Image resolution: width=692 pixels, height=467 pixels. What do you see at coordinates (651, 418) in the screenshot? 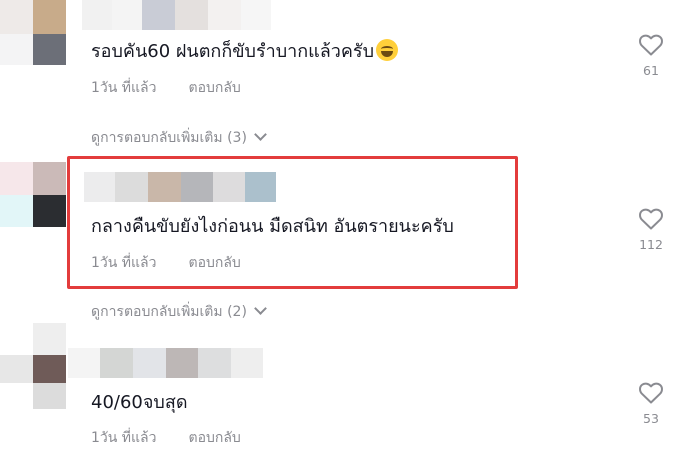
I see `like-count: 53` at bounding box center [651, 418].